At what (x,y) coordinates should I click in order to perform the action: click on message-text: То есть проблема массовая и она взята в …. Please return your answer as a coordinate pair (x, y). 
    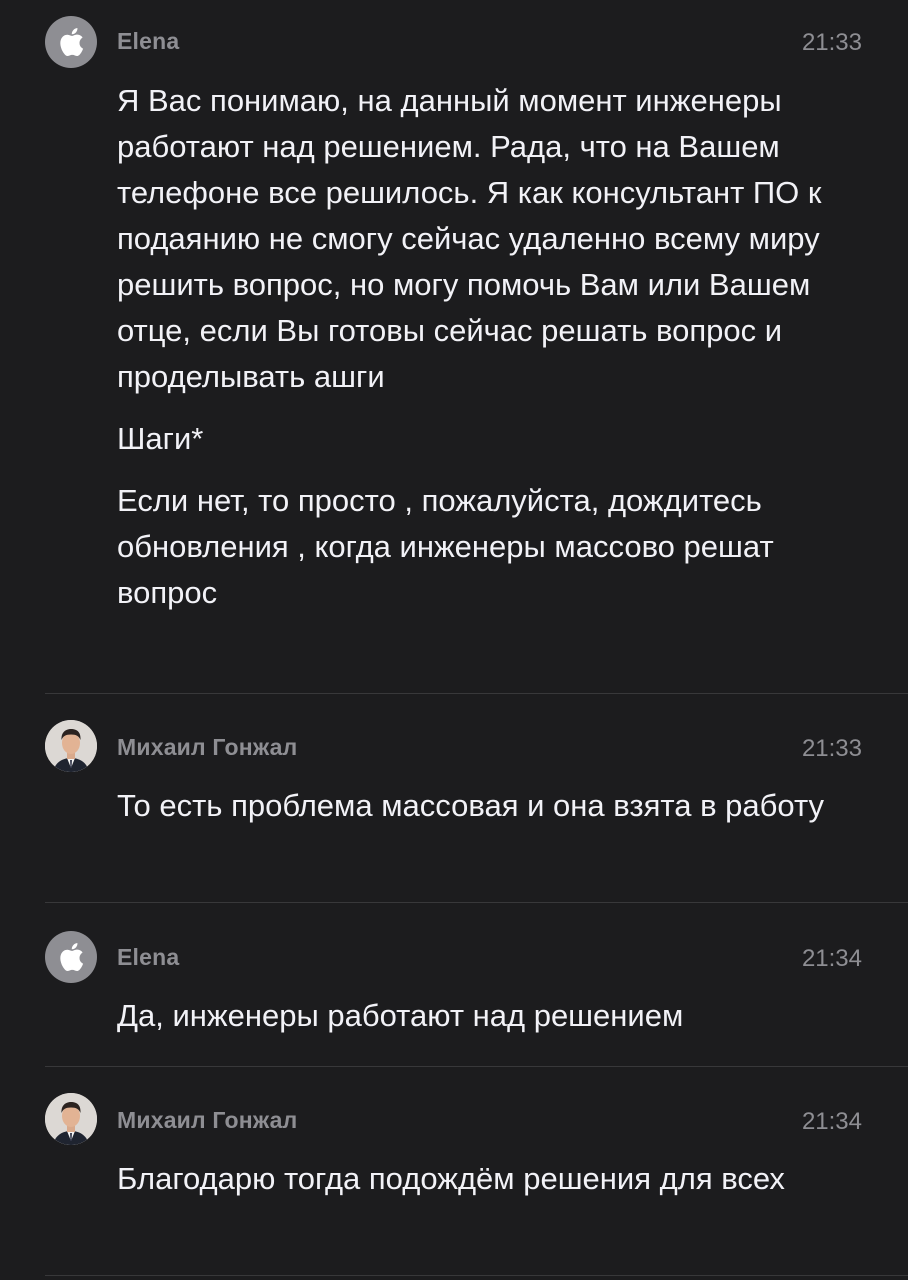
    Looking at the image, I should click on (470, 805).